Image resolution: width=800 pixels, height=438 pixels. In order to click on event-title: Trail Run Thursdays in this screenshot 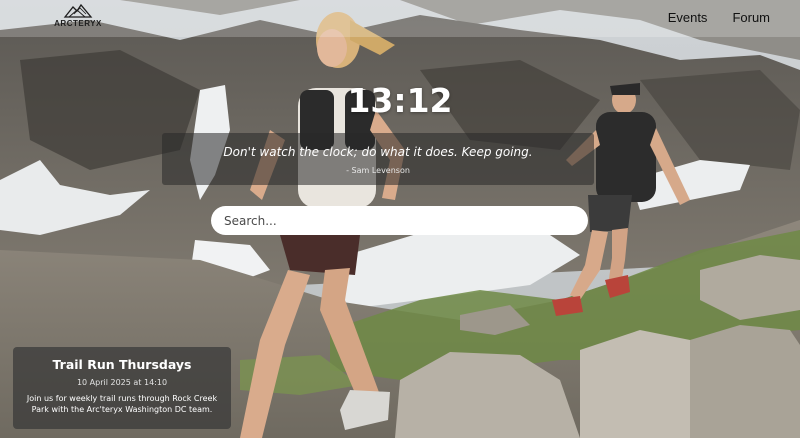, I will do `click(122, 364)`.